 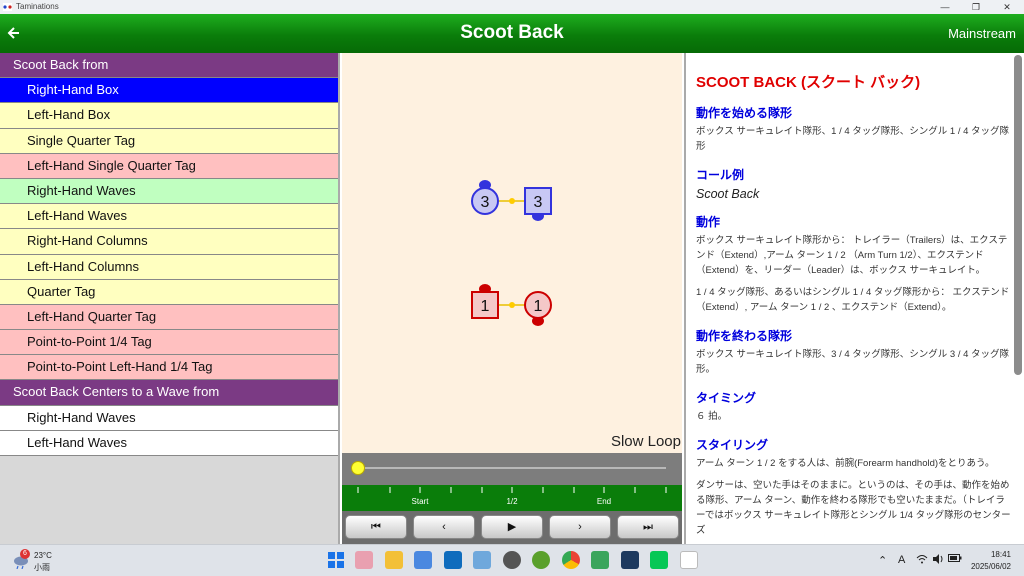 What do you see at coordinates (169, 292) in the screenshot?
I see `list-item: Quarter Tag` at bounding box center [169, 292].